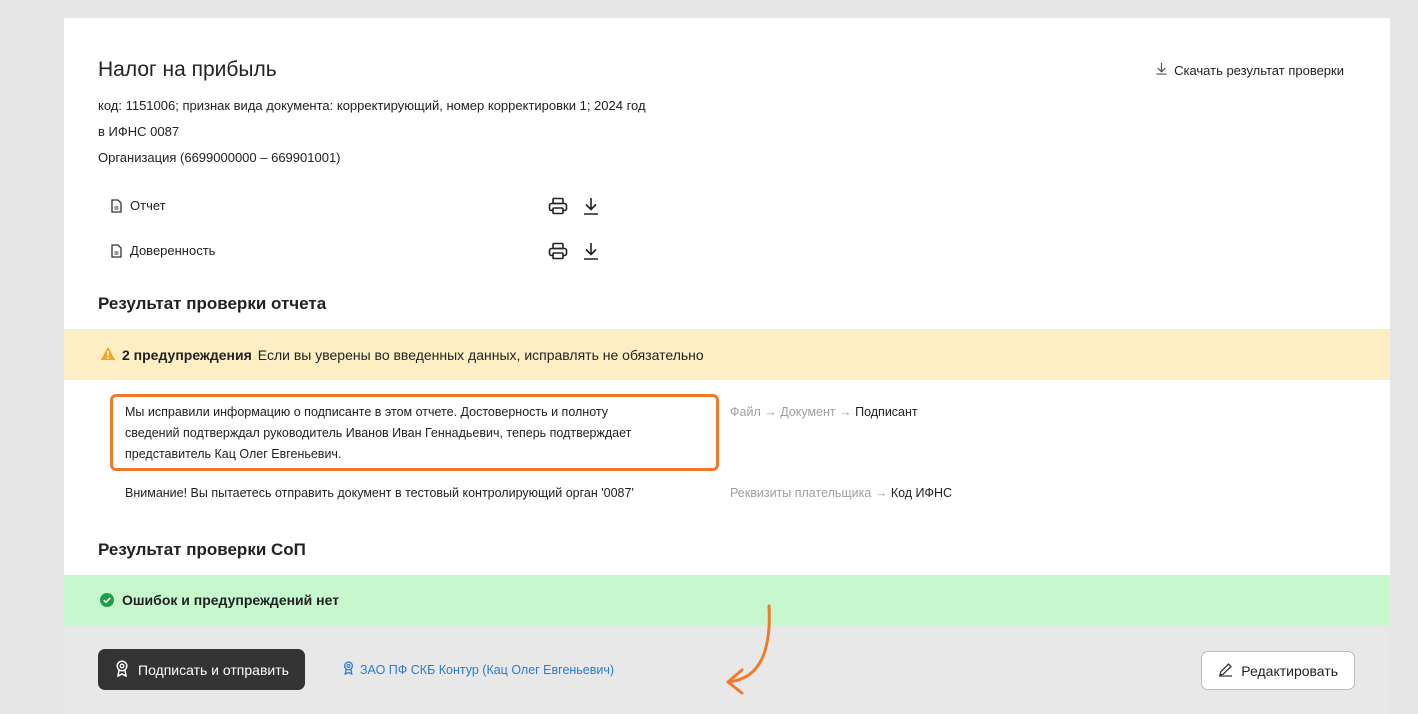  What do you see at coordinates (187, 69) in the screenshot?
I see `page-title: Налог на прибыль` at bounding box center [187, 69].